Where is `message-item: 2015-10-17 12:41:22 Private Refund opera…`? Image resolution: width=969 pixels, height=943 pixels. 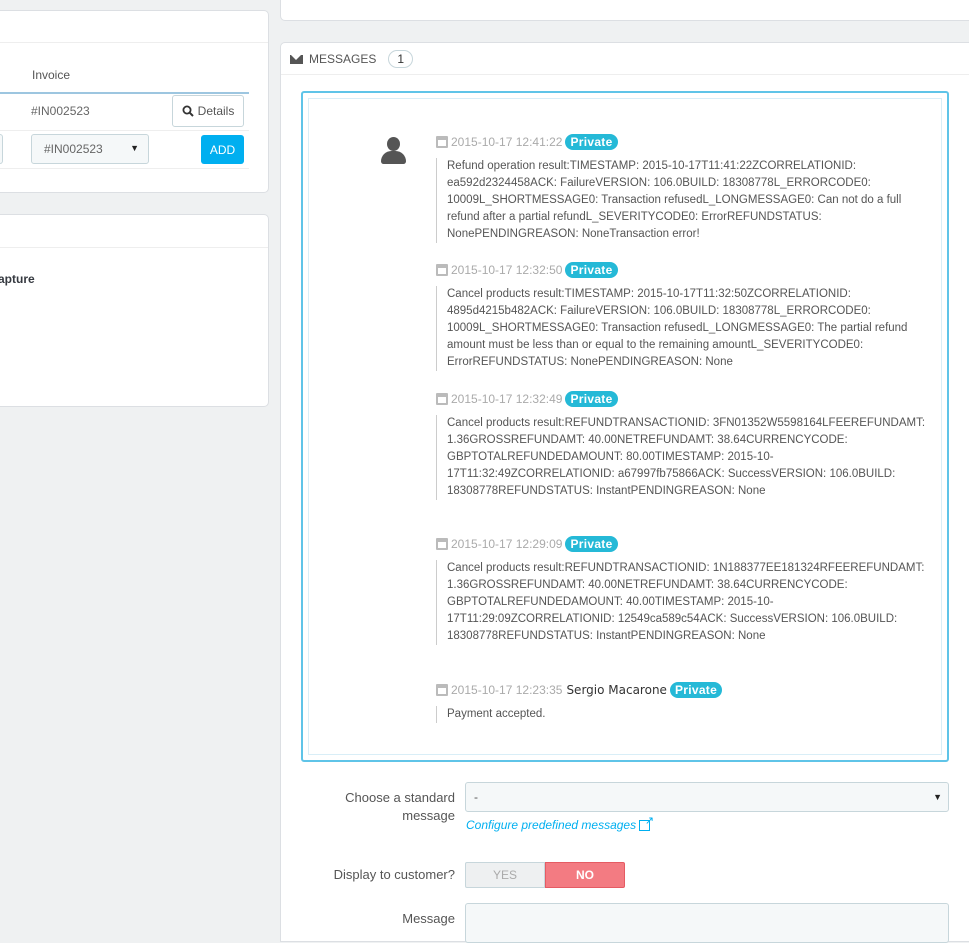
message-item: 2015-10-17 12:41:22 Private Refund opera… is located at coordinates (681, 188).